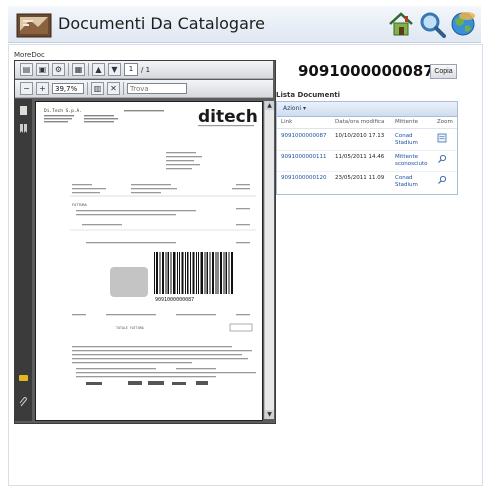  I want to click on search-icon, so click(432, 24).